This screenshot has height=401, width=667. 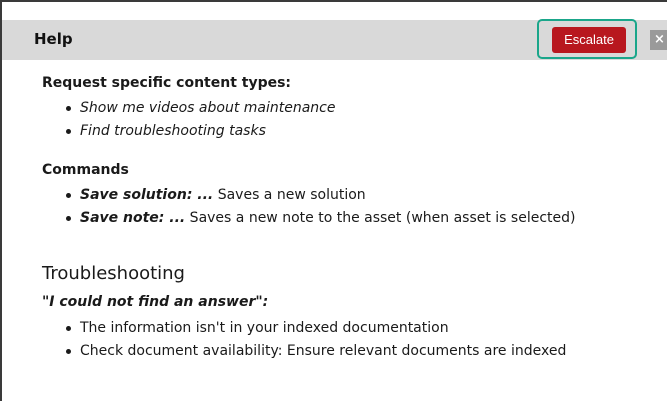 What do you see at coordinates (53, 39) in the screenshot?
I see `help-title: Help` at bounding box center [53, 39].